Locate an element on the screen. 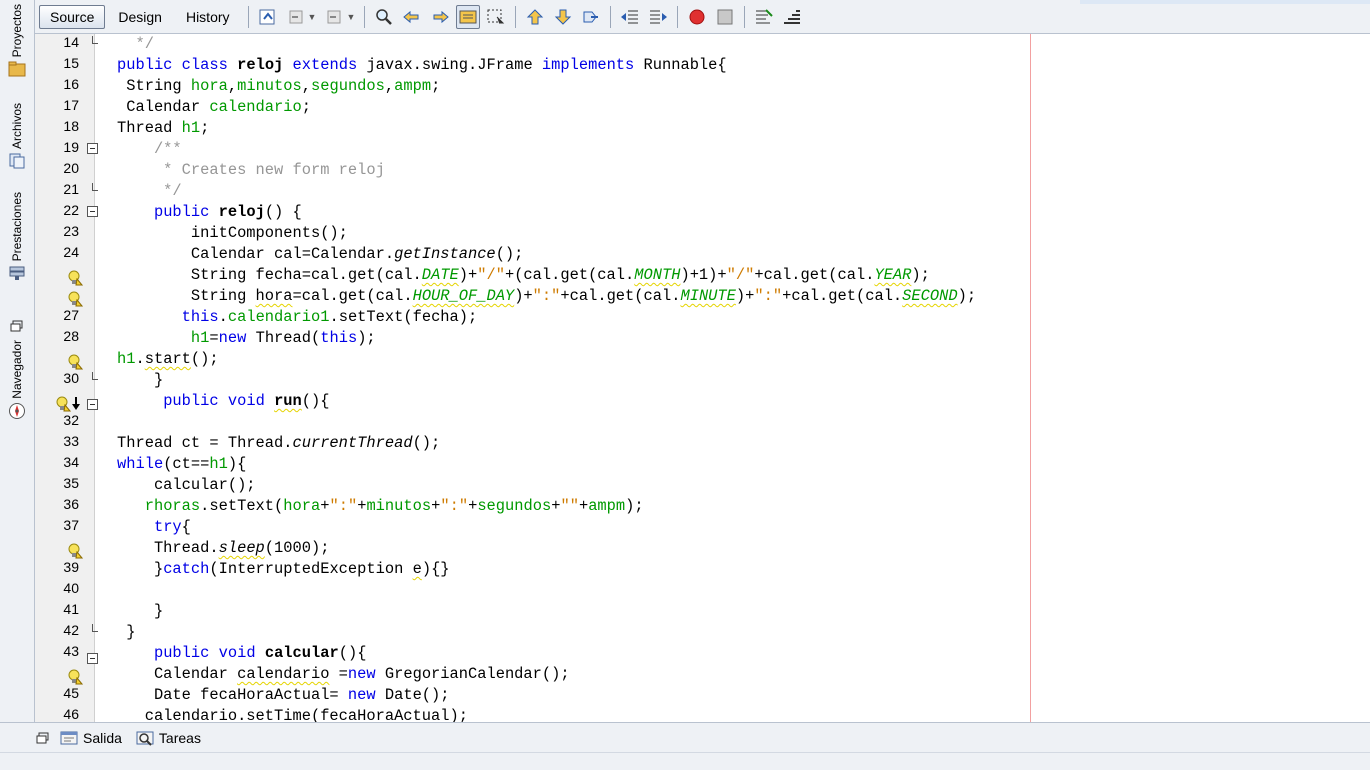  code-line: public void calcular(){ is located at coordinates (260, 653).